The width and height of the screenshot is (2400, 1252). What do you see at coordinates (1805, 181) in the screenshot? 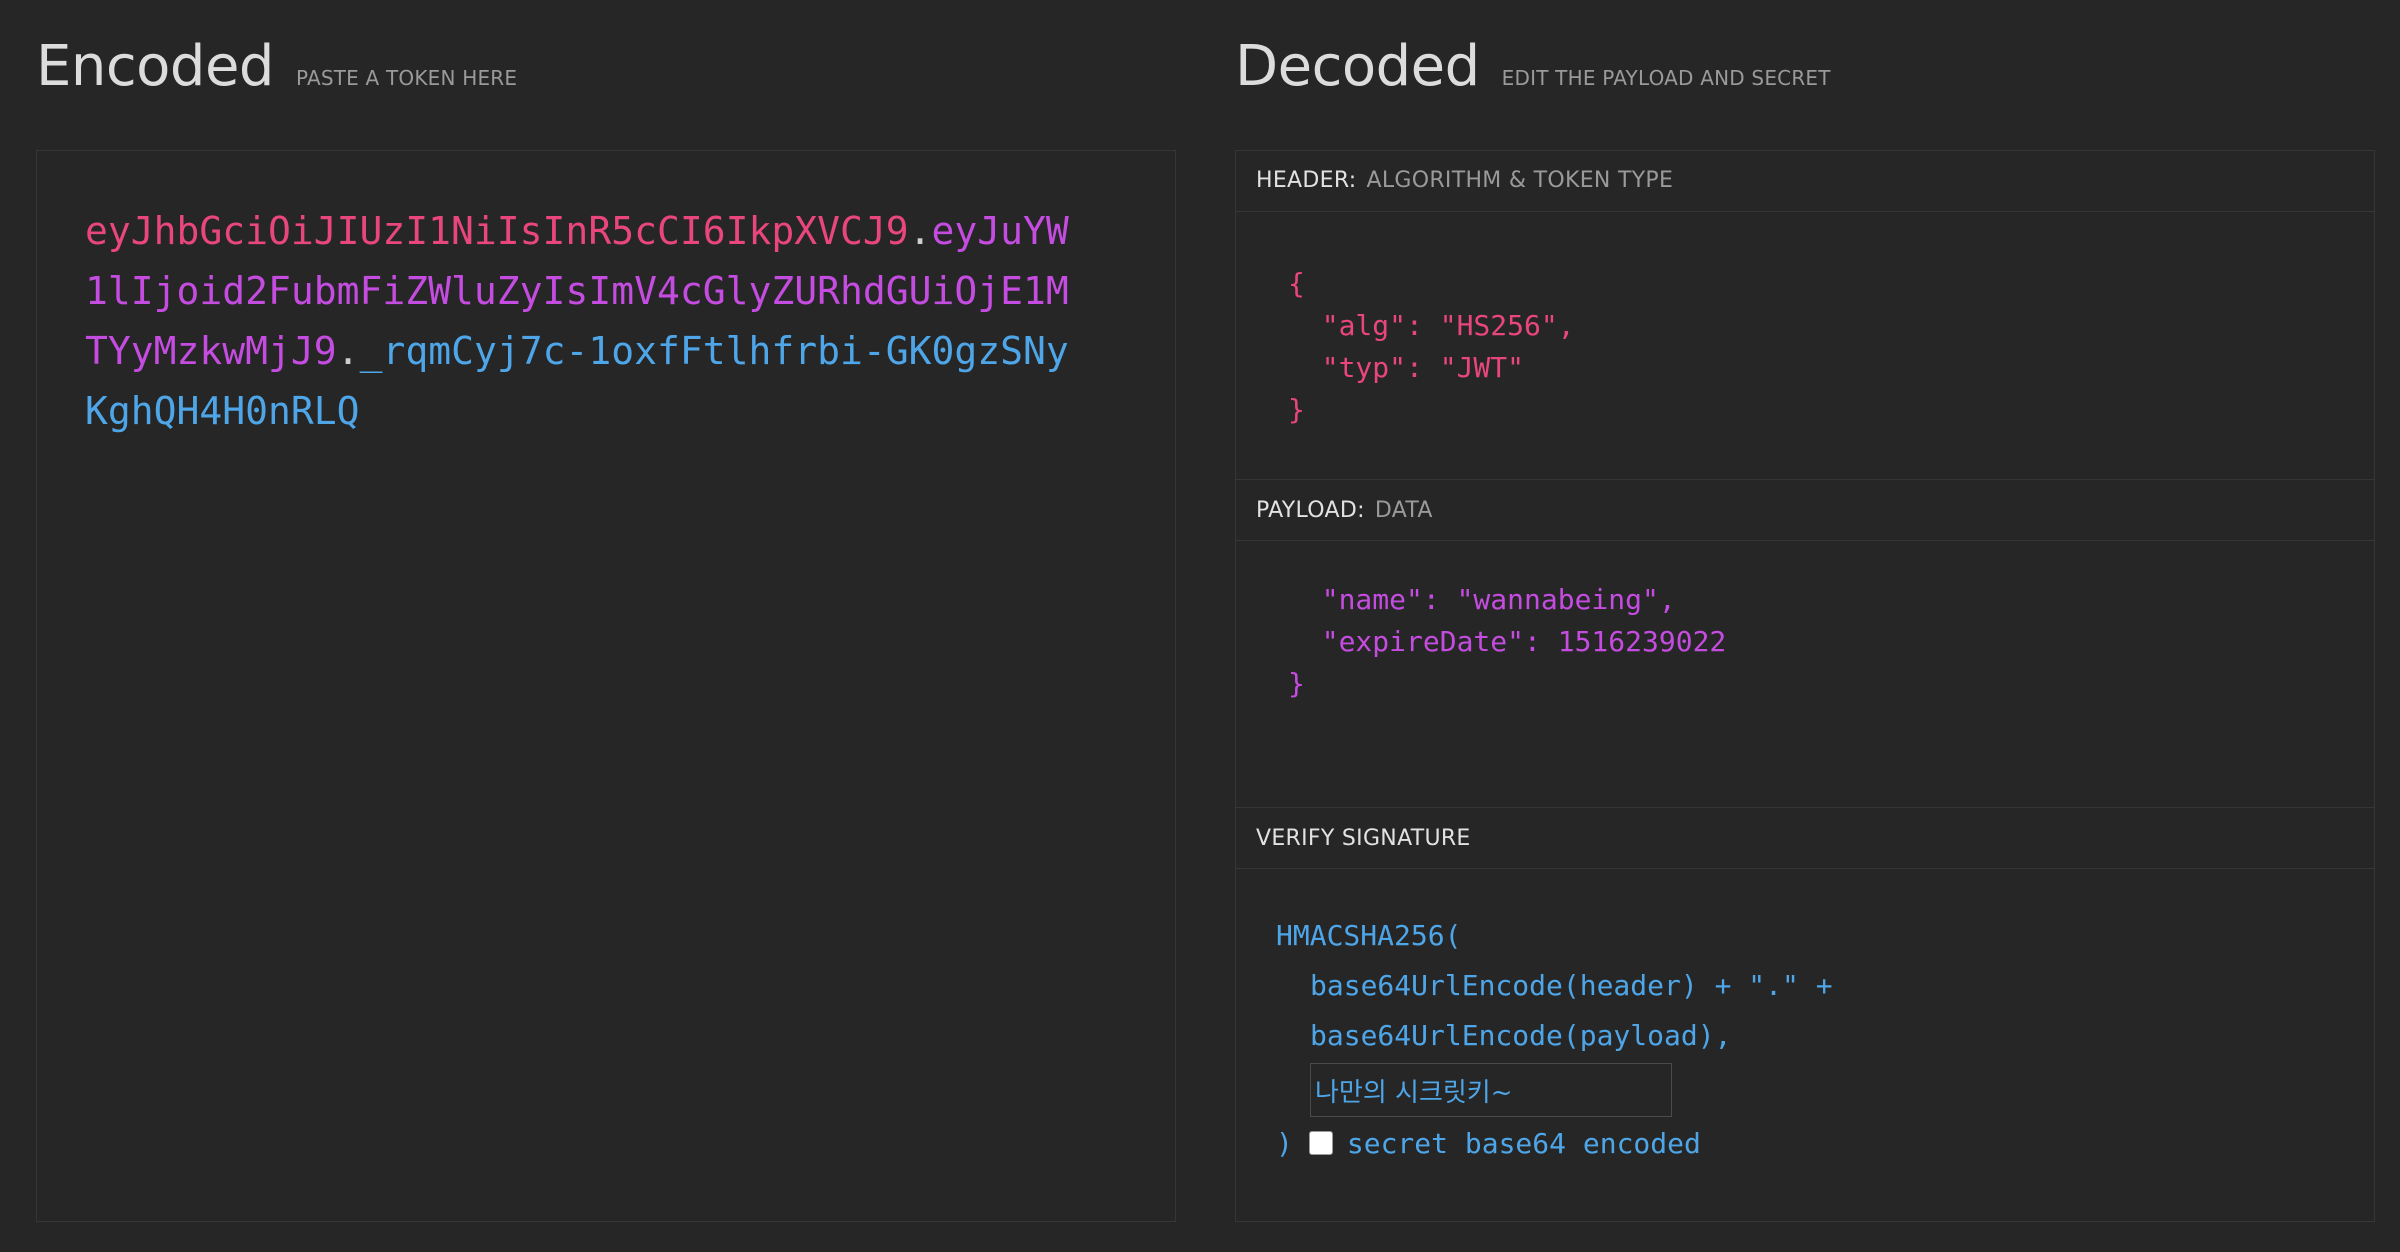
I see `header-section-heading: HEADER: ALGORITHM & TOKEN TYPE` at bounding box center [1805, 181].